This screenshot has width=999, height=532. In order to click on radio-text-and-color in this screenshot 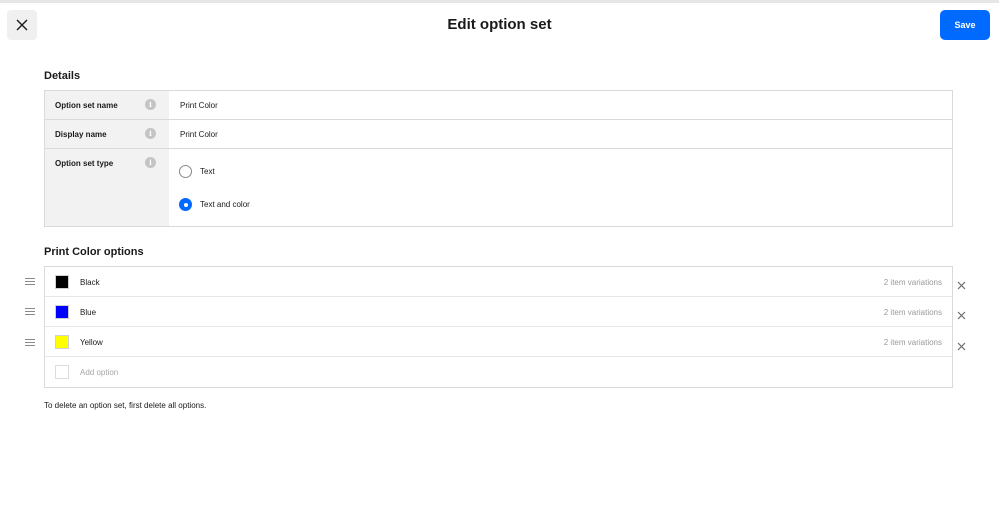, I will do `click(185, 204)`.